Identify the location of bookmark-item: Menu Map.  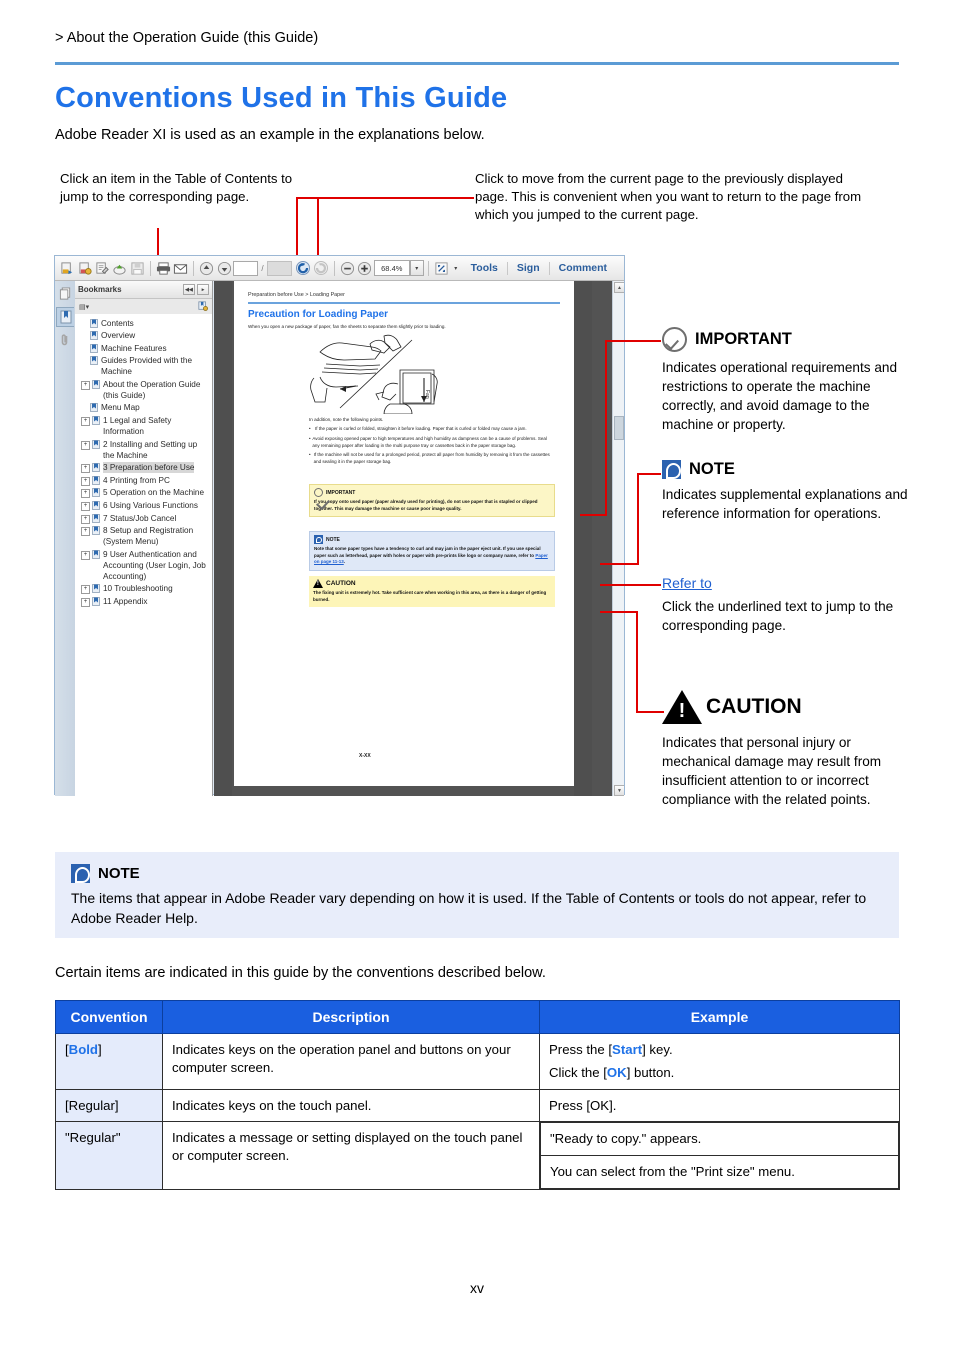
(145, 408).